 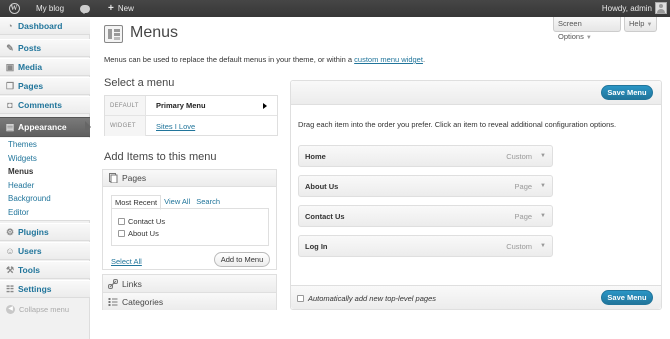 What do you see at coordinates (45, 159) in the screenshot?
I see `submenu-item-widgets: Widgets` at bounding box center [45, 159].